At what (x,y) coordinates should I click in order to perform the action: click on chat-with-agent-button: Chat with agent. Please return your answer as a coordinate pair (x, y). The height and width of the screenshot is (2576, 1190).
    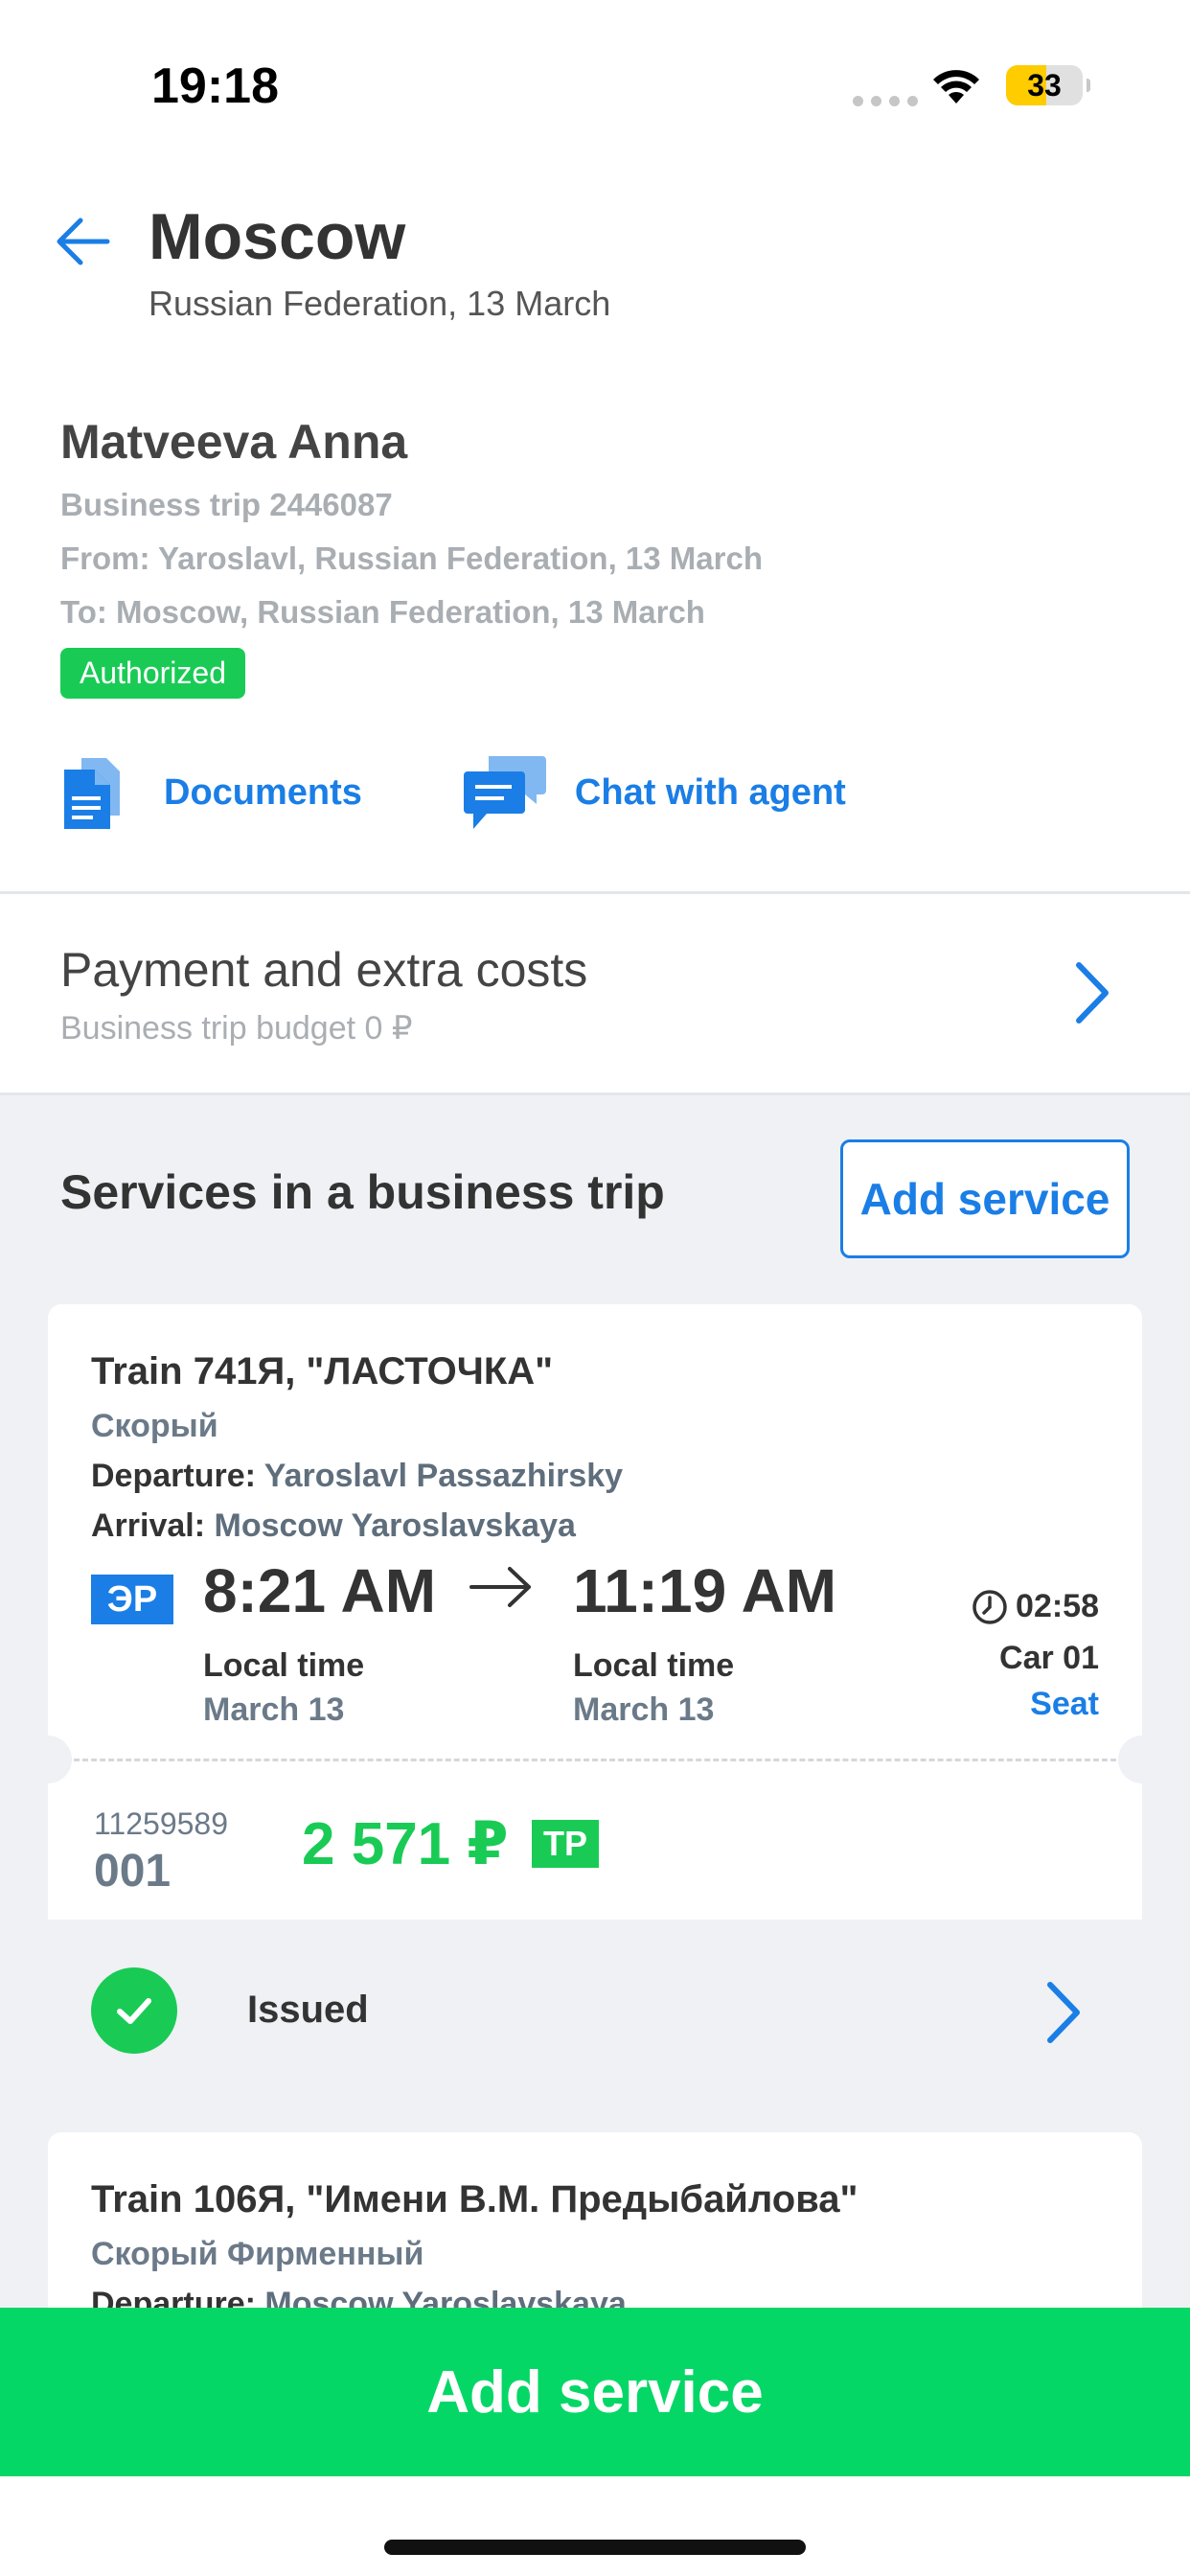
    Looking at the image, I should click on (654, 792).